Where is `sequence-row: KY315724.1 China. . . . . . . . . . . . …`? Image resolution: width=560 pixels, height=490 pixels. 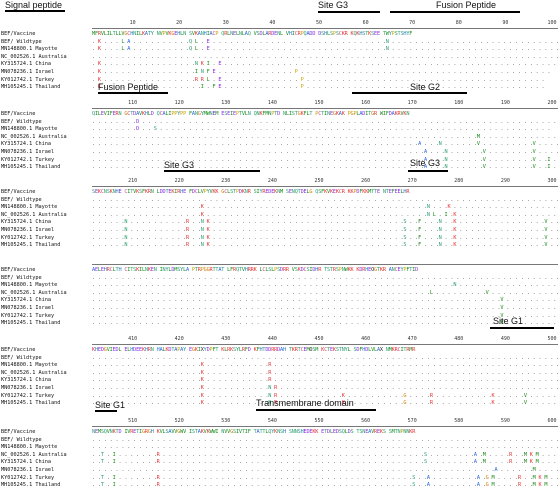 sequence-row: KY315724.1 China. . . . . . . . . . . . … is located at coordinates (280, 145).